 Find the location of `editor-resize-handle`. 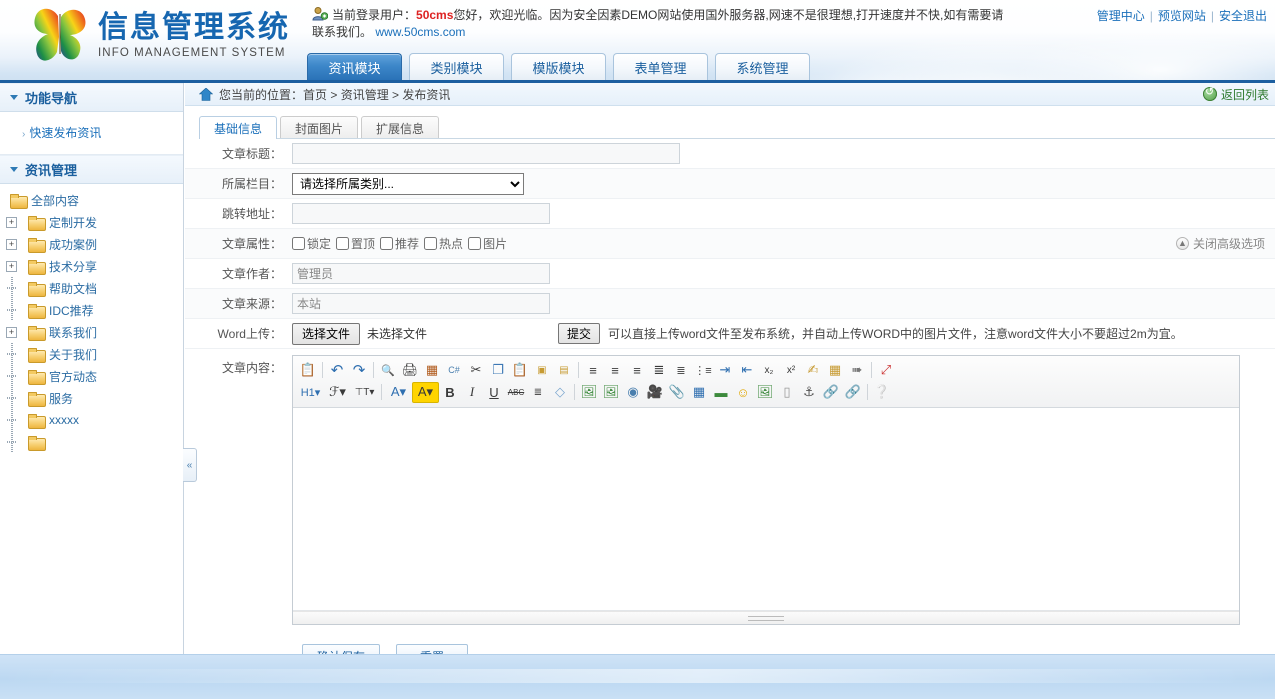

editor-resize-handle is located at coordinates (766, 617).